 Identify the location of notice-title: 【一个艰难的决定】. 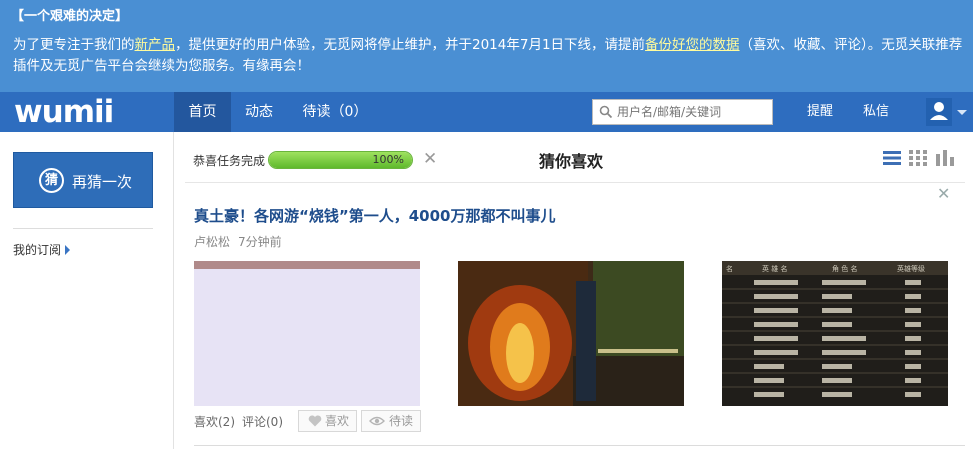
(70, 16).